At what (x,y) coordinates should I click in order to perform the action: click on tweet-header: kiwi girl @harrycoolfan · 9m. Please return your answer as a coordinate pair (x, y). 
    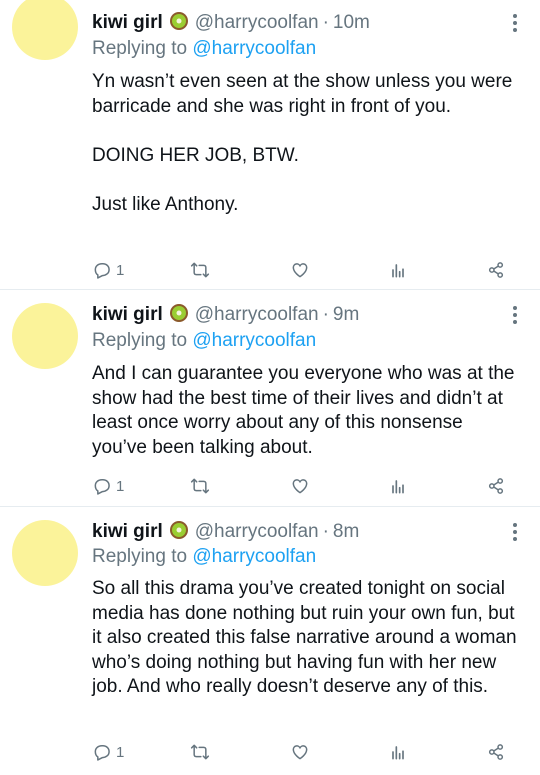
    Looking at the image, I should click on (225, 315).